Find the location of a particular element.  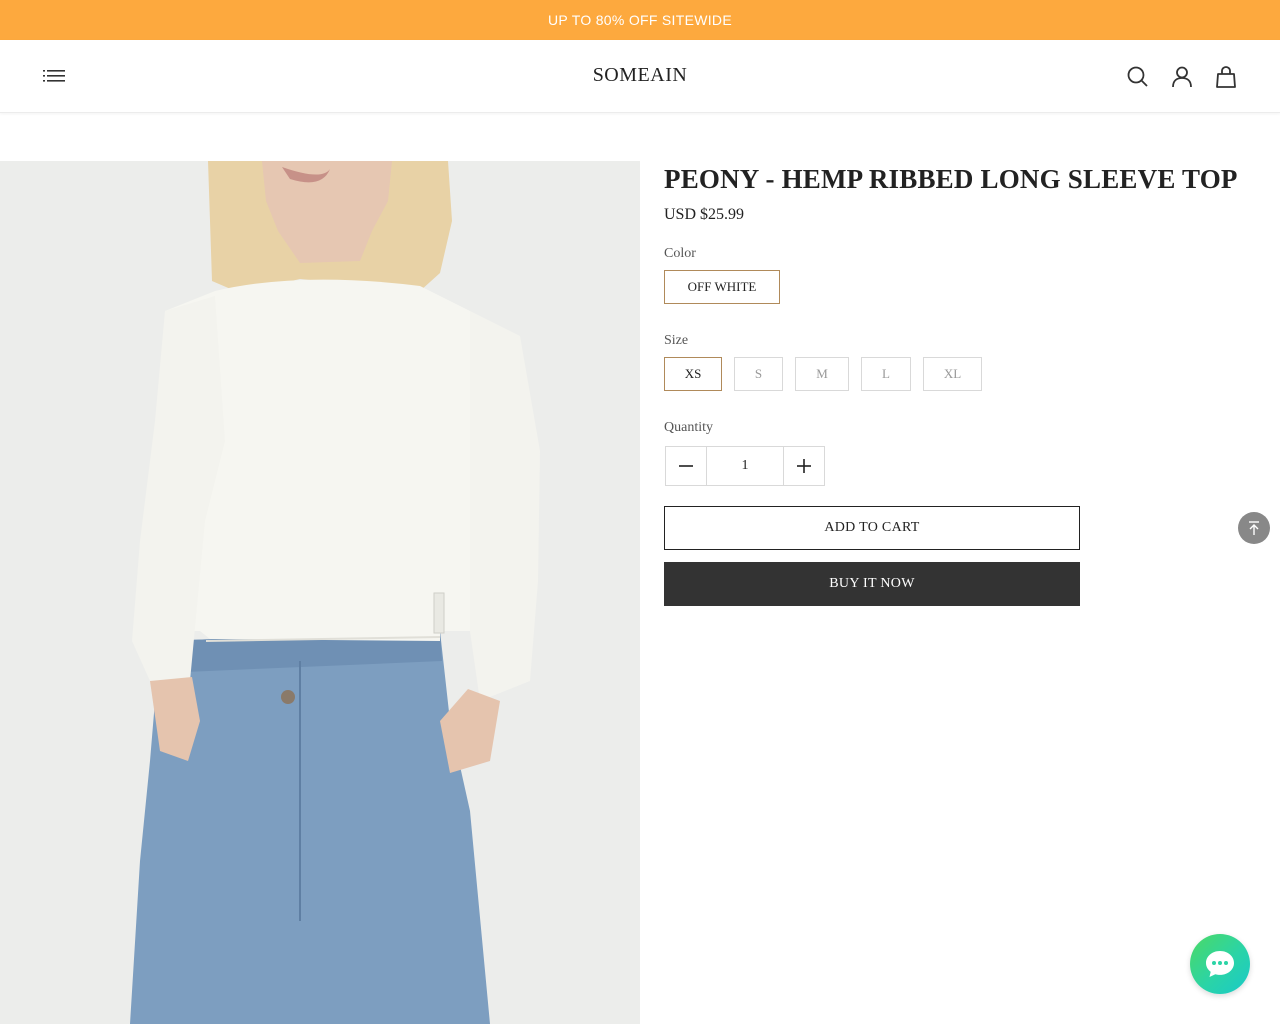

product-title: PEONY - HEMP RIBBED LONG SLEEVE TOP is located at coordinates (951, 179).